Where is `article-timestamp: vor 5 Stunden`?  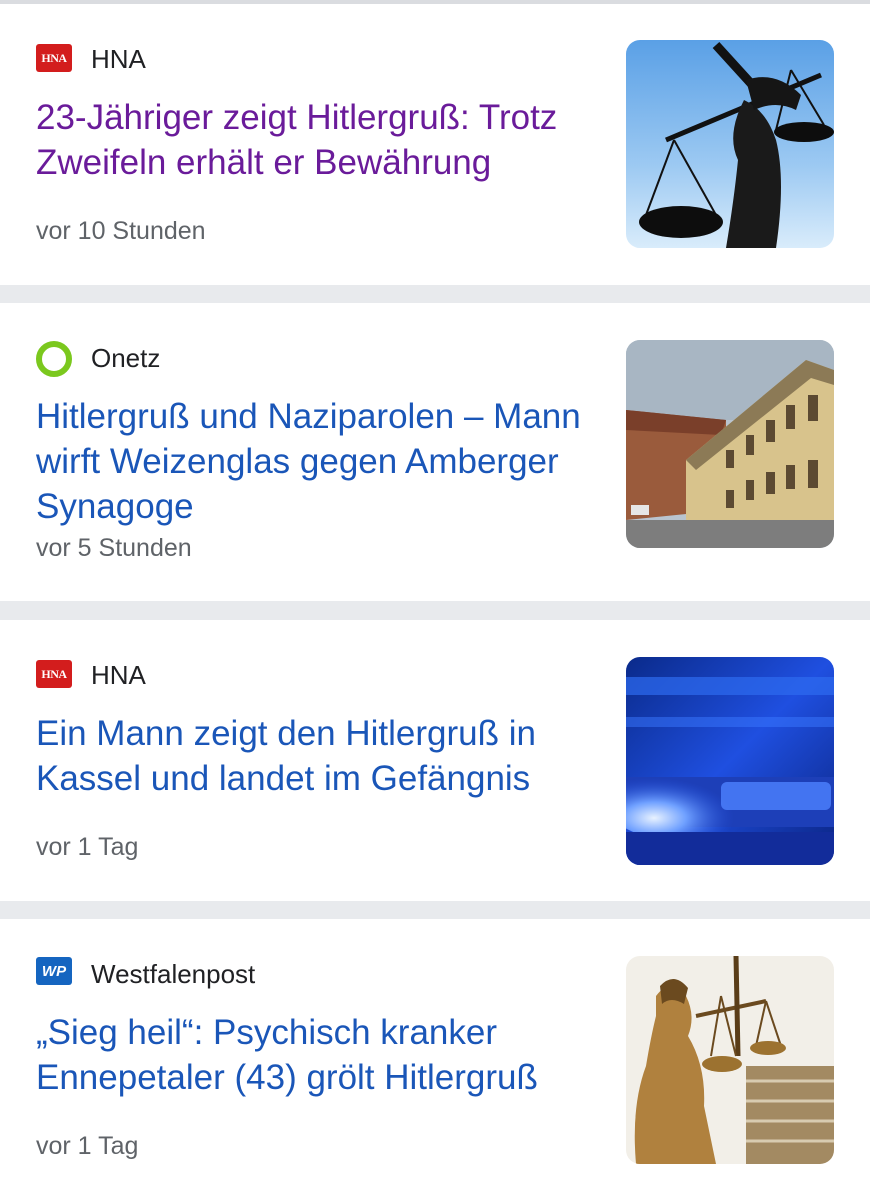 article-timestamp: vor 5 Stunden is located at coordinates (114, 548).